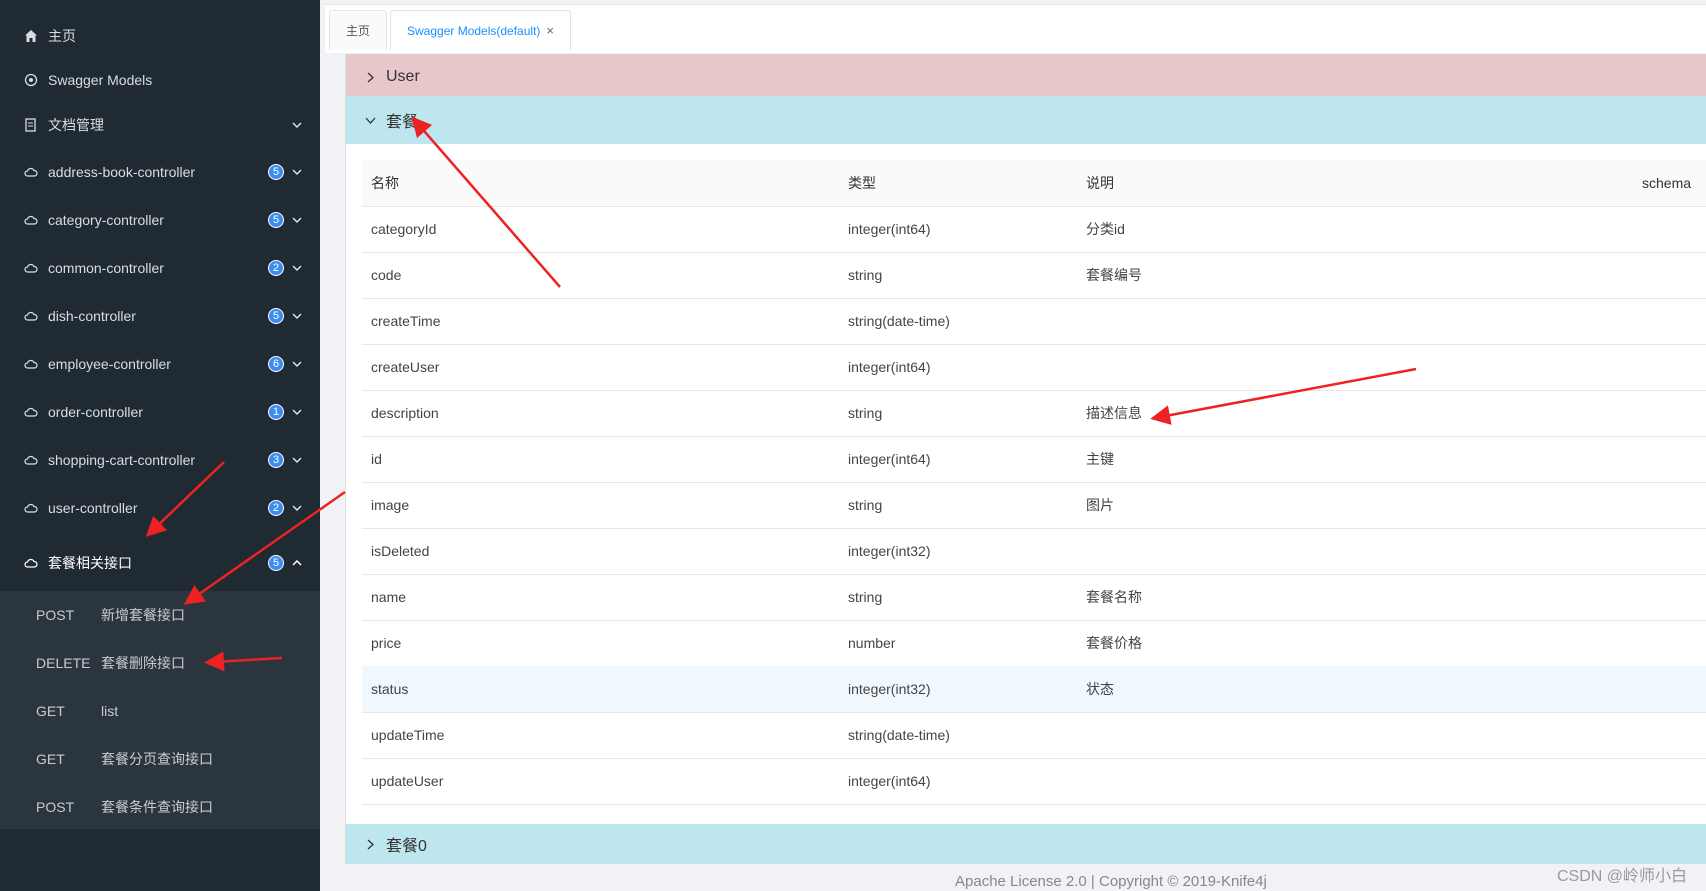 The width and height of the screenshot is (1706, 891). I want to click on nav-label: employee-controller, so click(109, 364).